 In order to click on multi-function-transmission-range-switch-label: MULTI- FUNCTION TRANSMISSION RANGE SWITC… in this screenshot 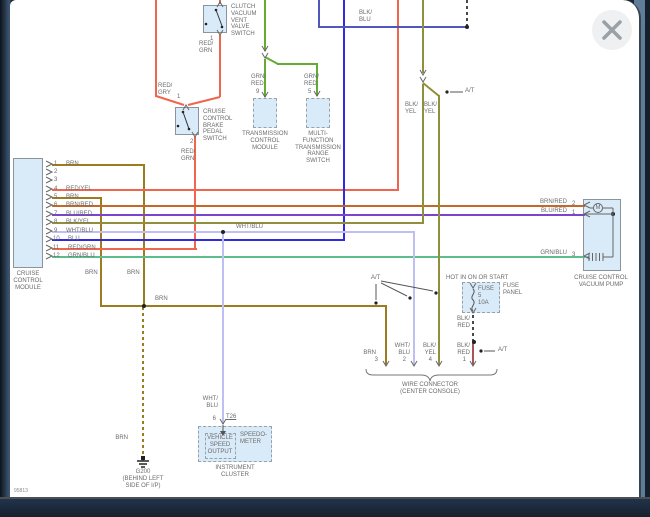, I will do `click(318, 148)`.